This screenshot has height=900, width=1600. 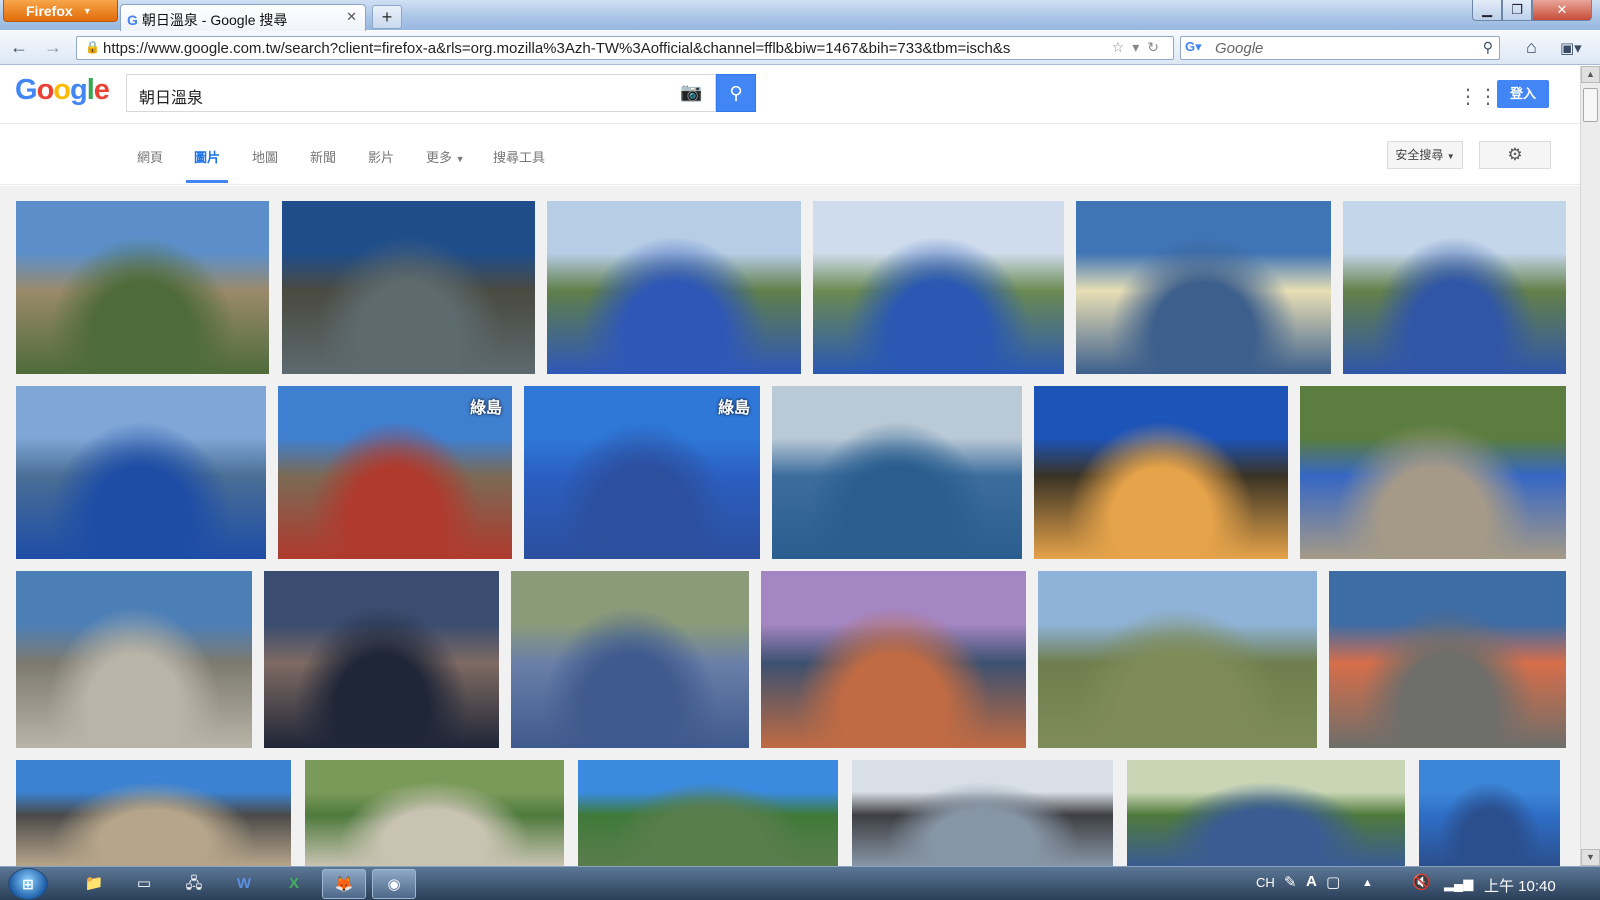 What do you see at coordinates (1239, 48) in the screenshot?
I see `search-bar-placeholder: Google` at bounding box center [1239, 48].